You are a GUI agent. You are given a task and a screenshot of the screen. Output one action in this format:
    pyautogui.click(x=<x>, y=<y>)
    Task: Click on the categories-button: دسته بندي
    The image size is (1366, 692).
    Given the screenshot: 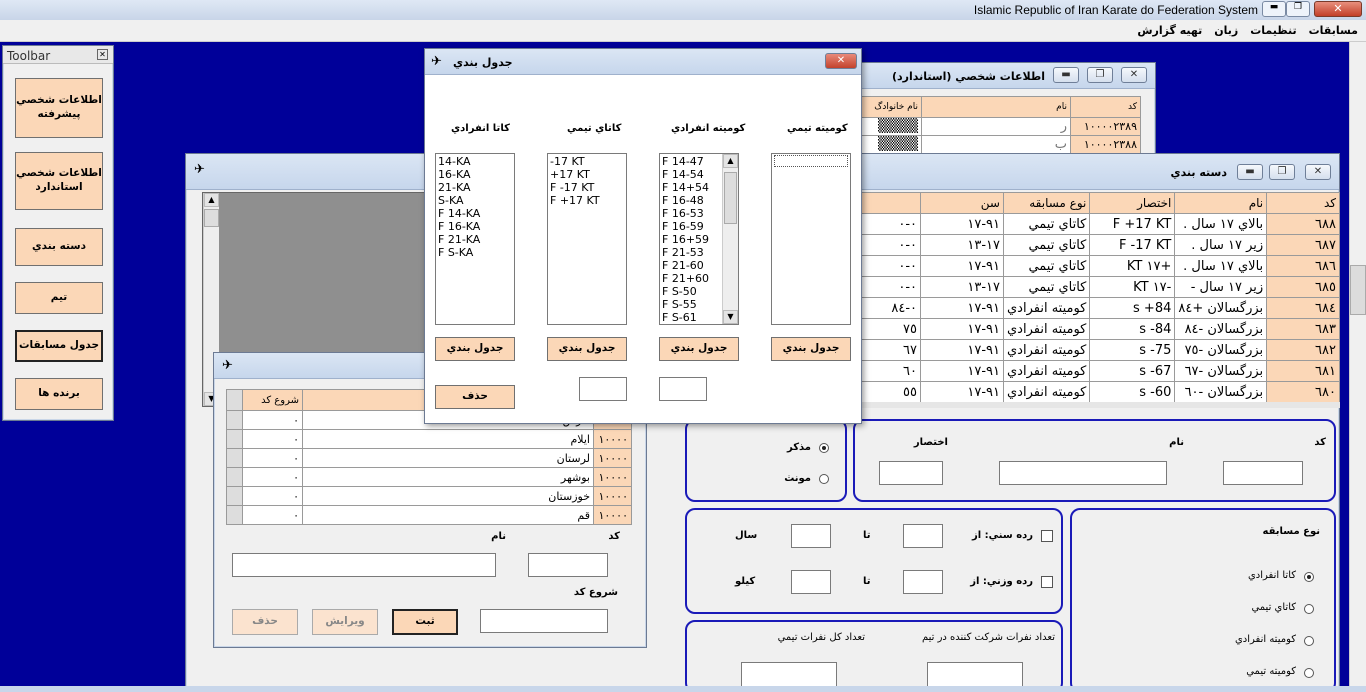 What is the action you would take?
    pyautogui.click(x=59, y=247)
    